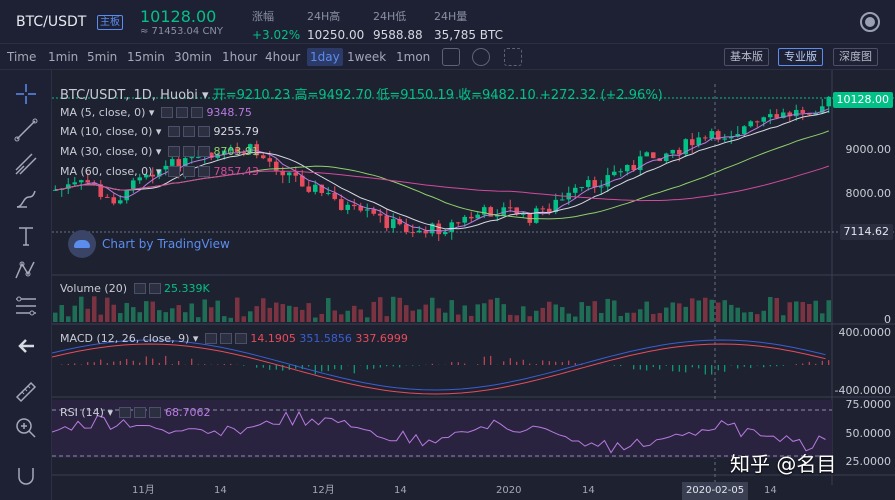 This screenshot has width=895, height=500. What do you see at coordinates (26, 94) in the screenshot?
I see `crosshair-icon` at bounding box center [26, 94].